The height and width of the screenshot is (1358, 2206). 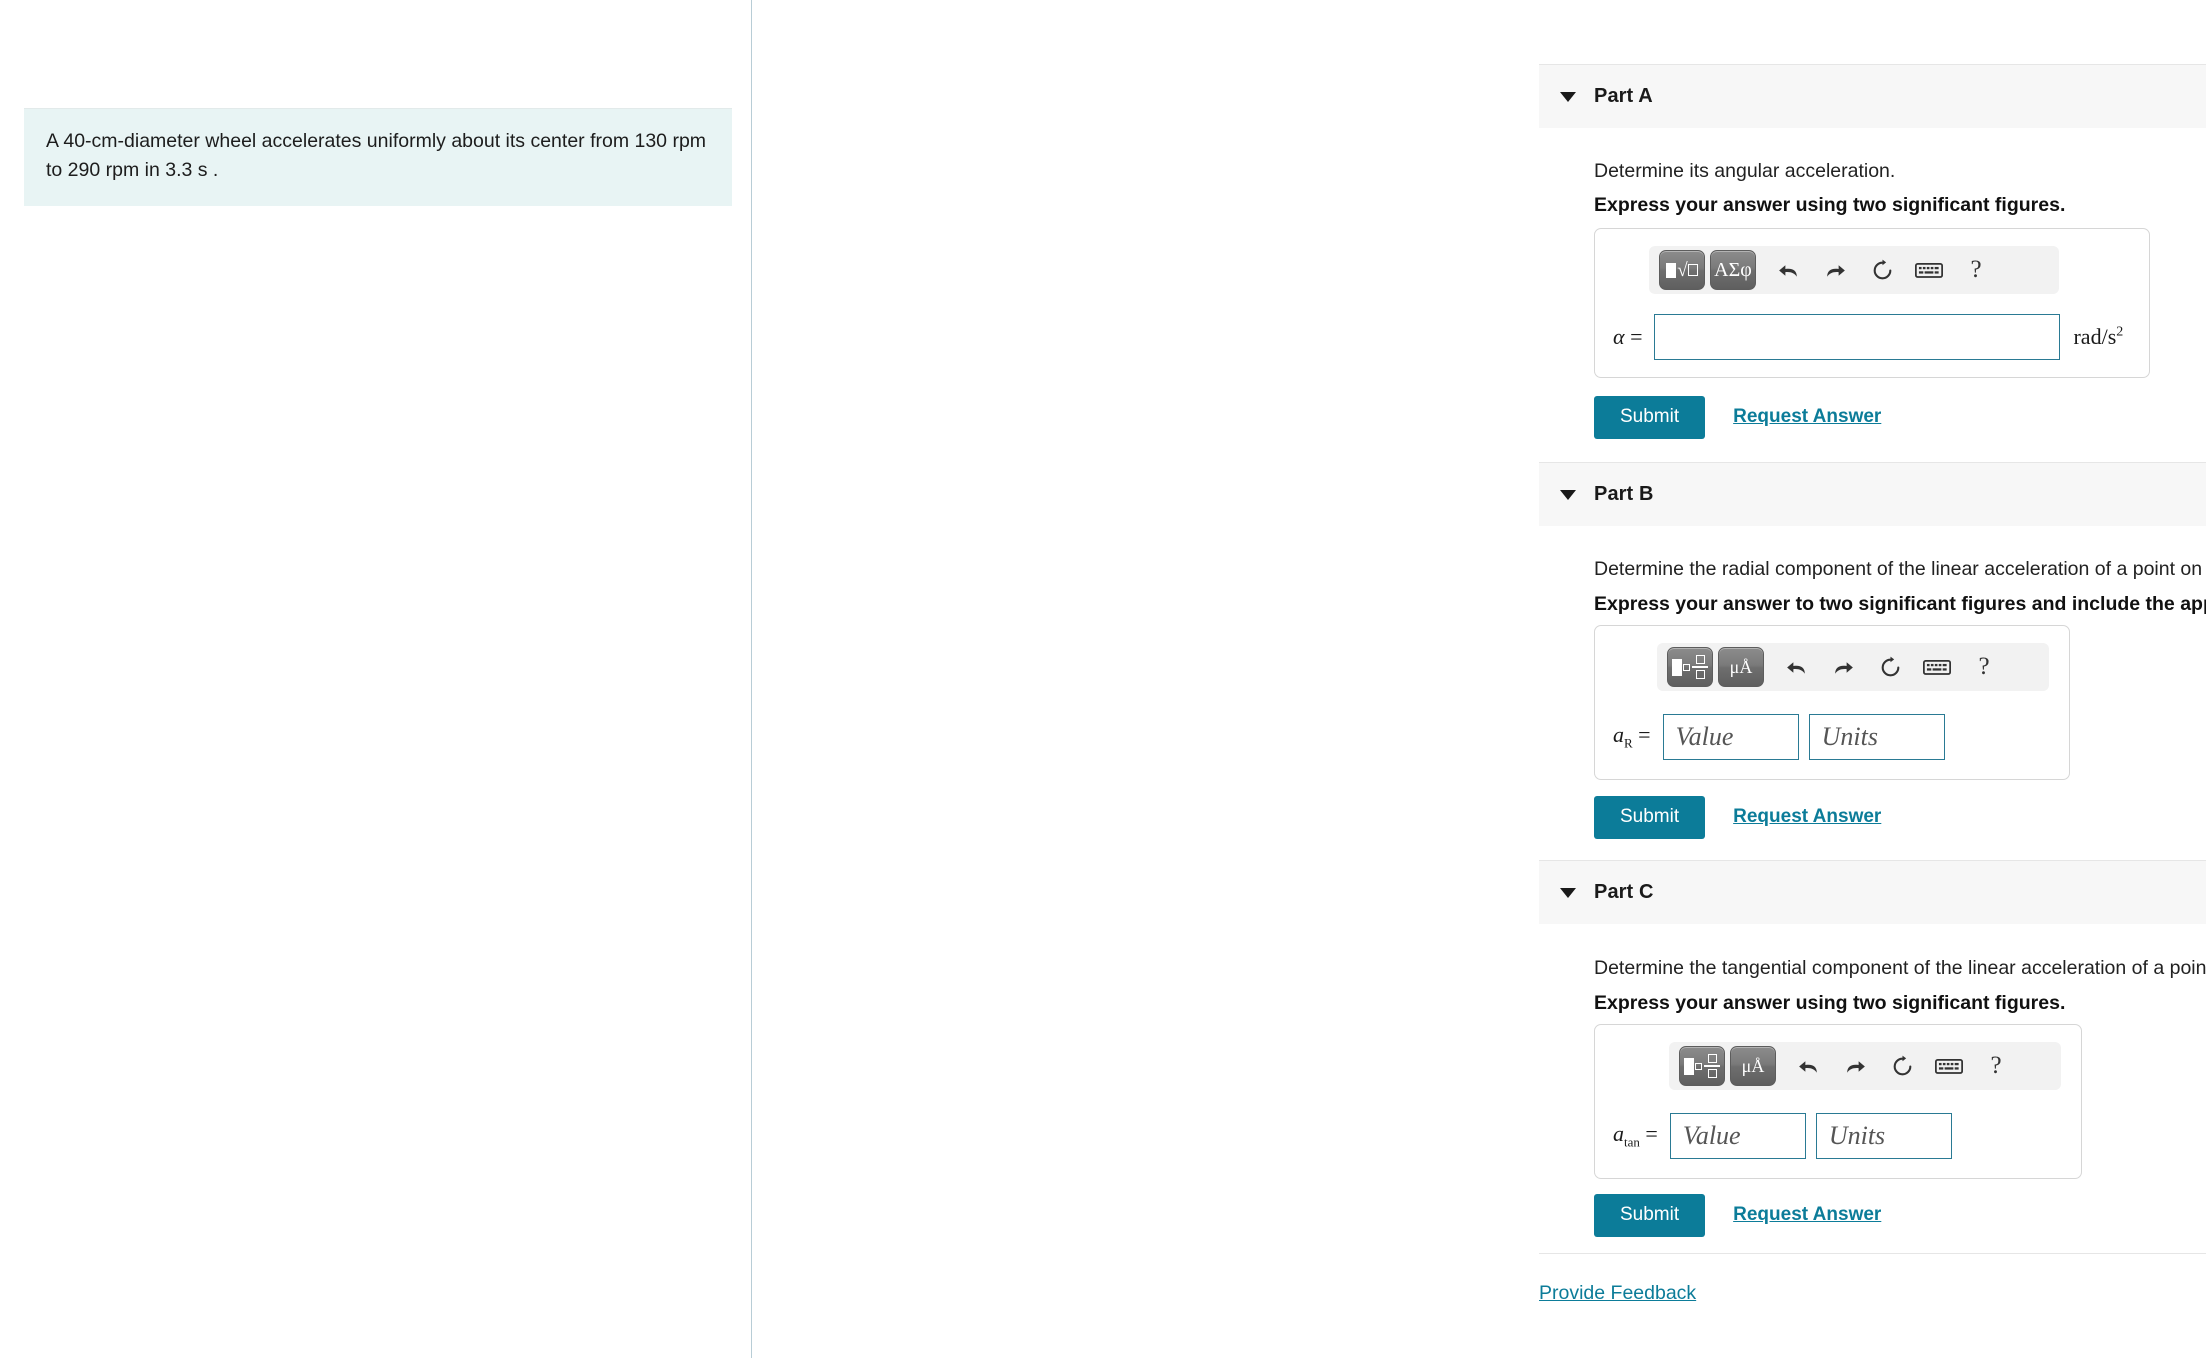 What do you see at coordinates (1624, 892) in the screenshot?
I see `part-title-c: Part C` at bounding box center [1624, 892].